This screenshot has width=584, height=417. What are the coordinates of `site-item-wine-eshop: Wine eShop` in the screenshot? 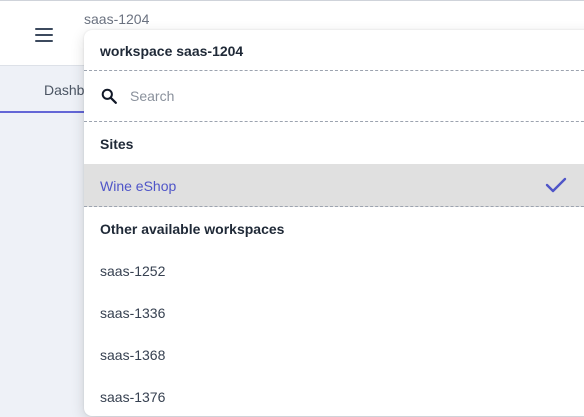 It's located at (334, 185).